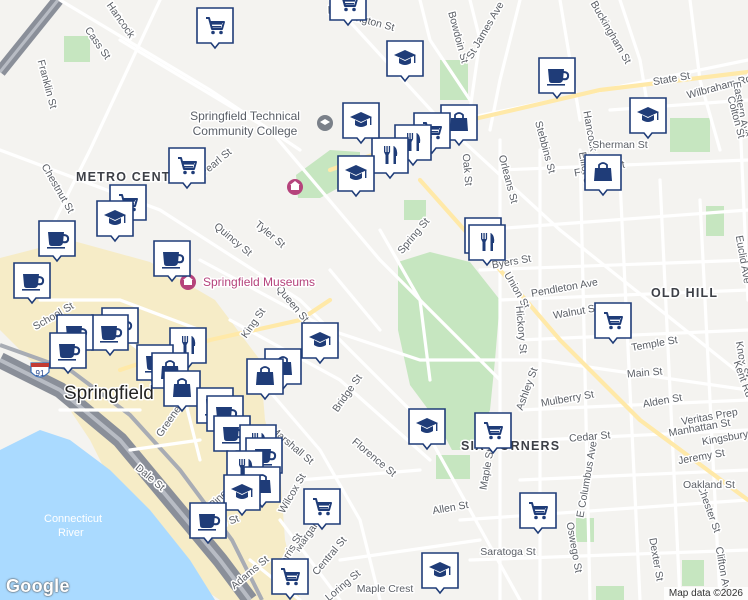  Describe the element at coordinates (40, 373) in the screenshot. I see `interstate-shield-label: 91` at that location.